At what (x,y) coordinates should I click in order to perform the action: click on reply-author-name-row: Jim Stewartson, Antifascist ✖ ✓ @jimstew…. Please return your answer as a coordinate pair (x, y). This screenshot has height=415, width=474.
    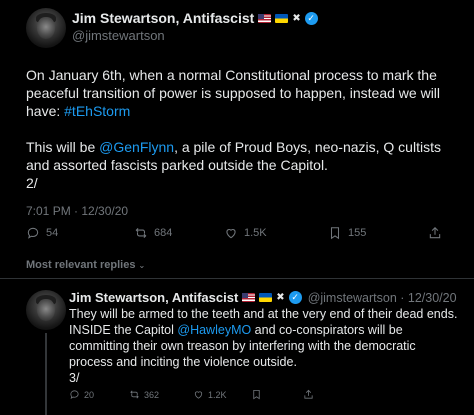
    Looking at the image, I should click on (263, 297).